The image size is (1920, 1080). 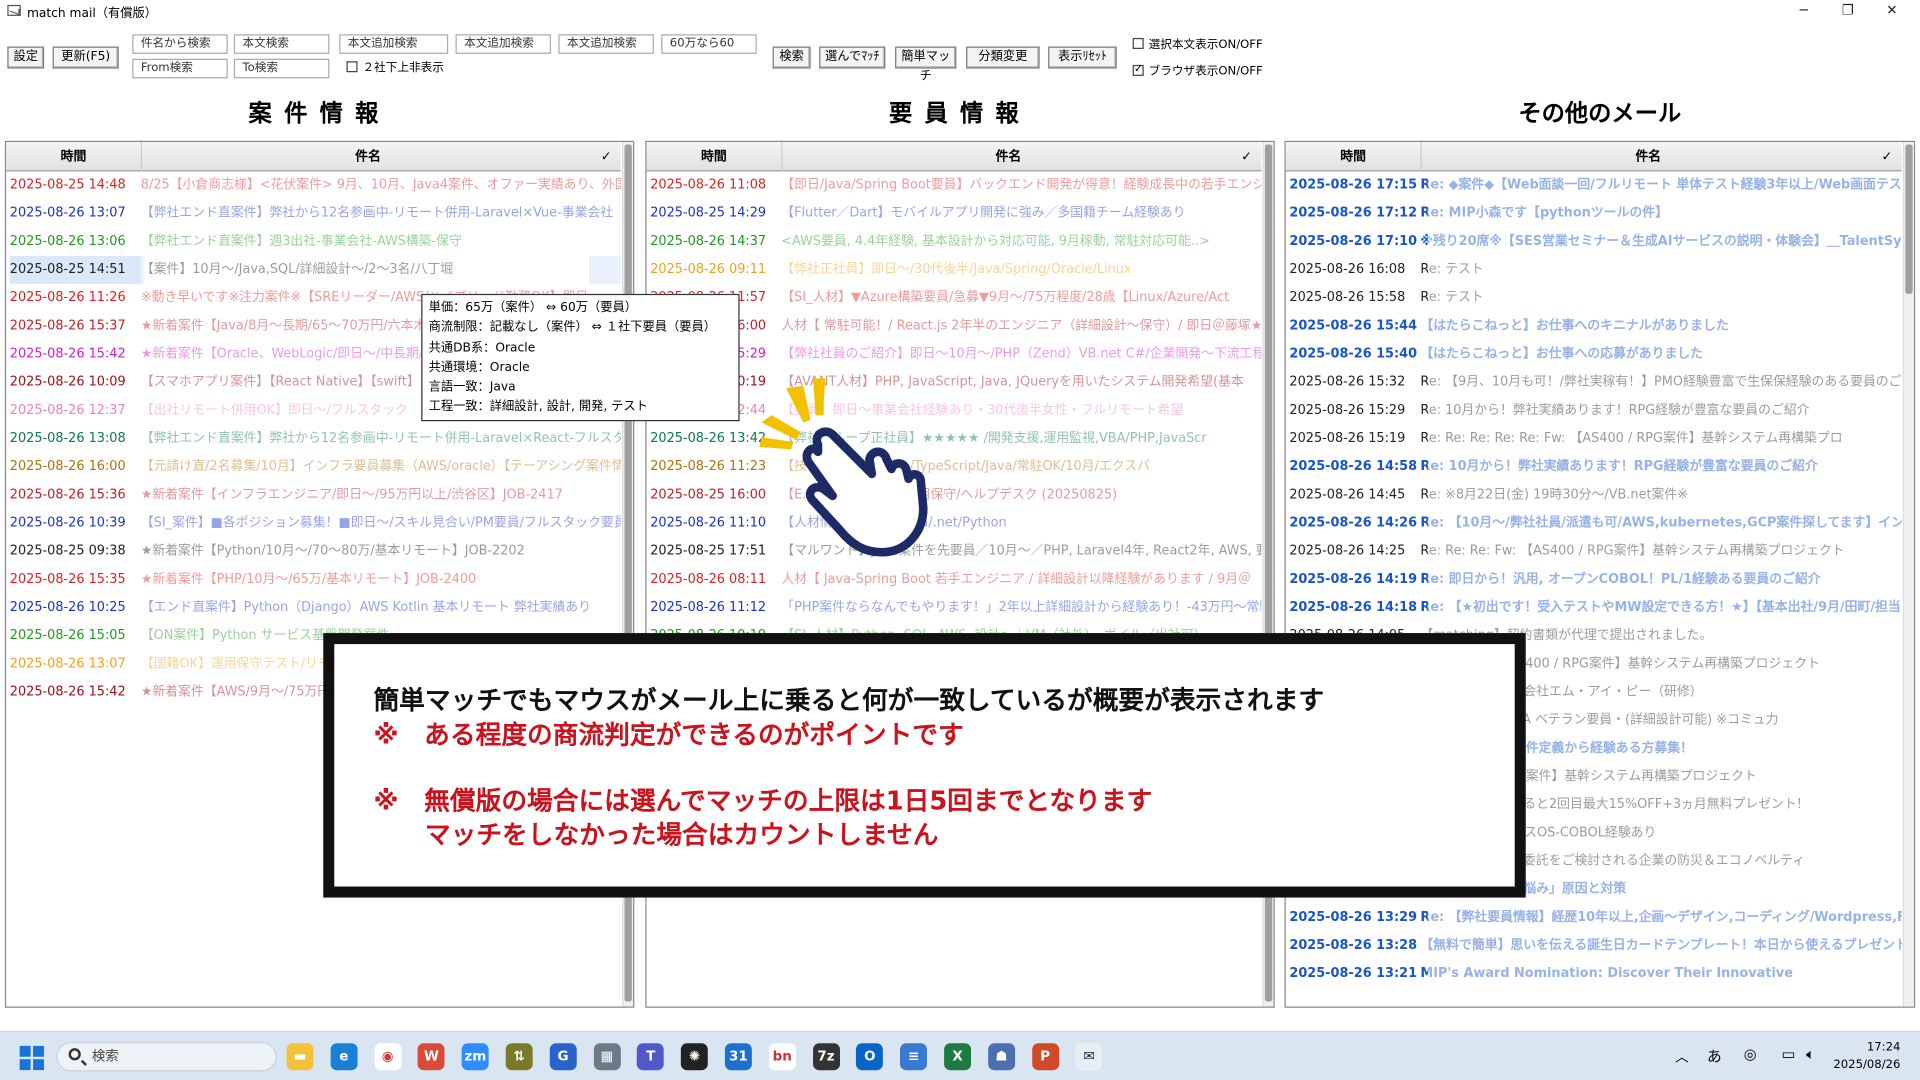 What do you see at coordinates (67, 354) in the screenshot?
I see `mail-time: 2025-08-26 15:42` at bounding box center [67, 354].